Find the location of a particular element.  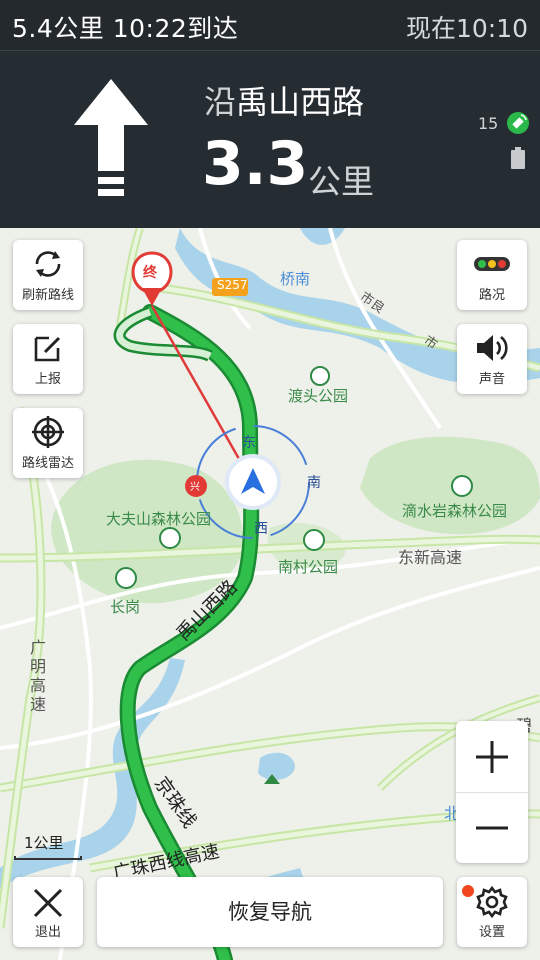

exit-label: 退出 is located at coordinates (47, 932).